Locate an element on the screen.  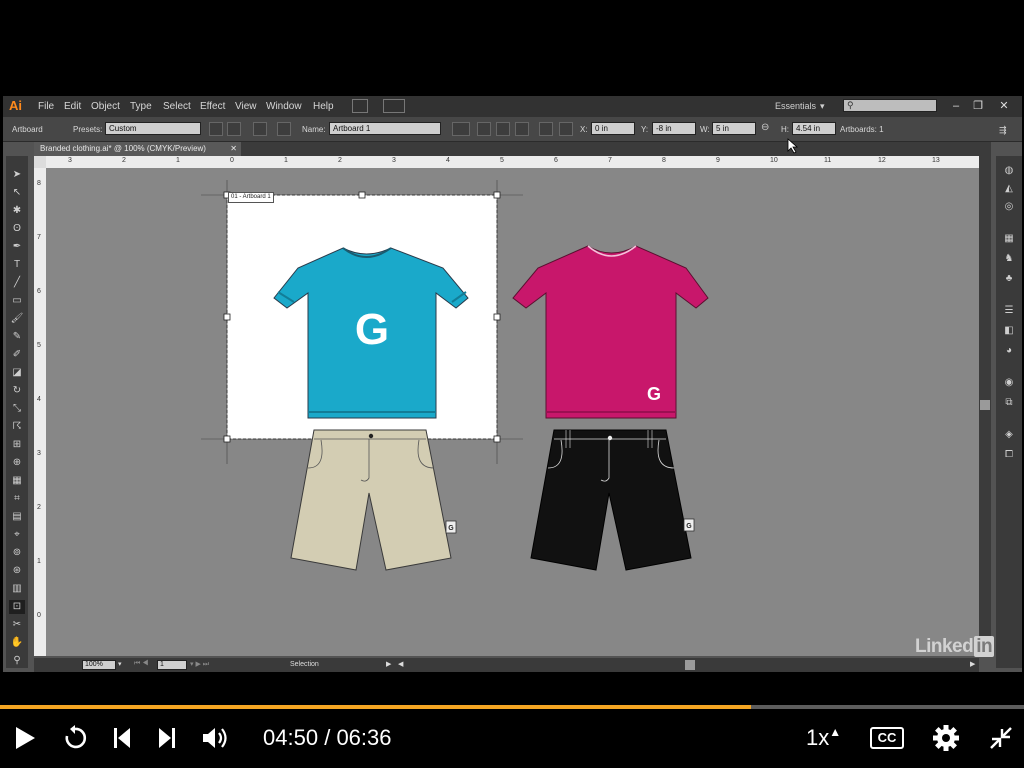
symbol-sprayer-tool-icon: ⊛ is located at coordinates (17, 571).